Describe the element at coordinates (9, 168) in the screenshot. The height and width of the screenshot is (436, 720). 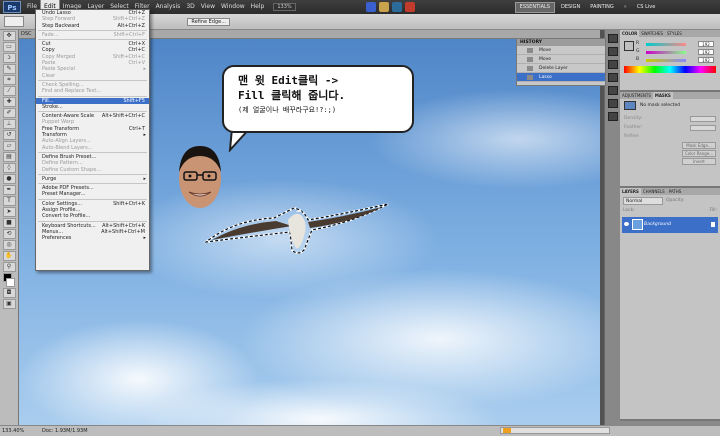
I see `blur-tool-icon: ◊` at that location.